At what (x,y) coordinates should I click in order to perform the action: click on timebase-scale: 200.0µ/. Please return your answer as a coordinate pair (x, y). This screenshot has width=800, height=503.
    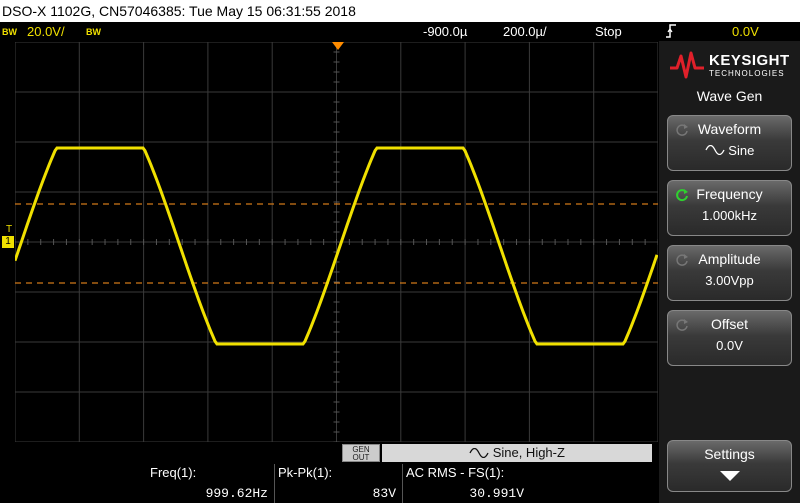
    Looking at the image, I should click on (525, 31).